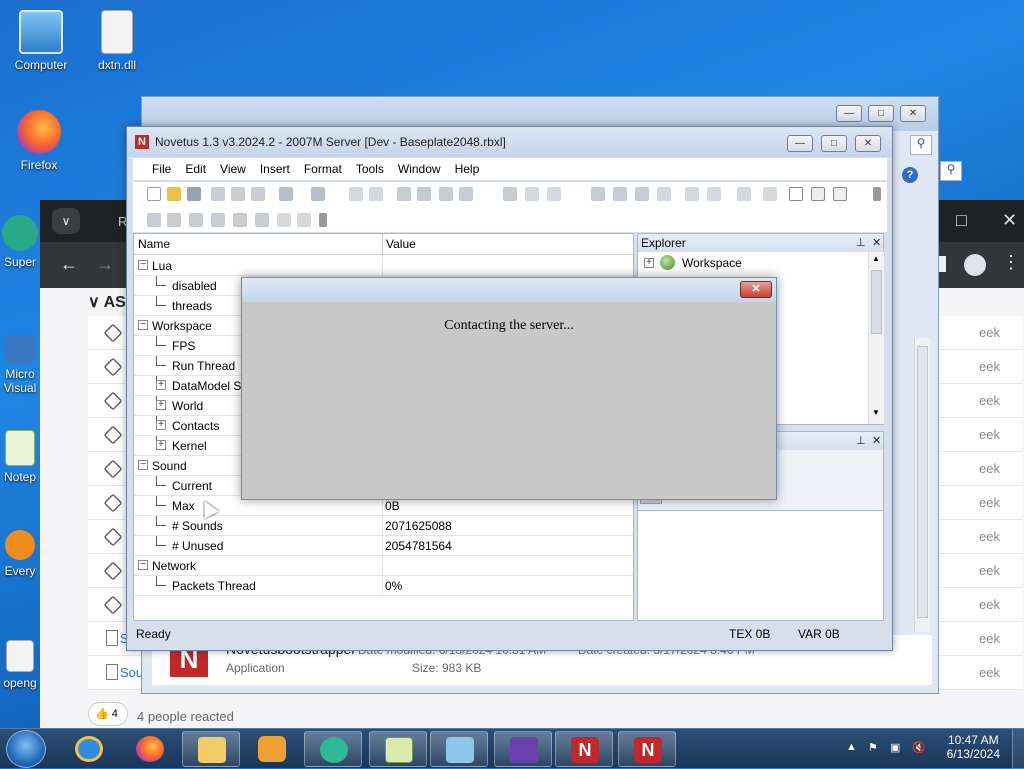 The width and height of the screenshot is (1024, 769). I want to click on open-folder-icon, so click(174, 194).